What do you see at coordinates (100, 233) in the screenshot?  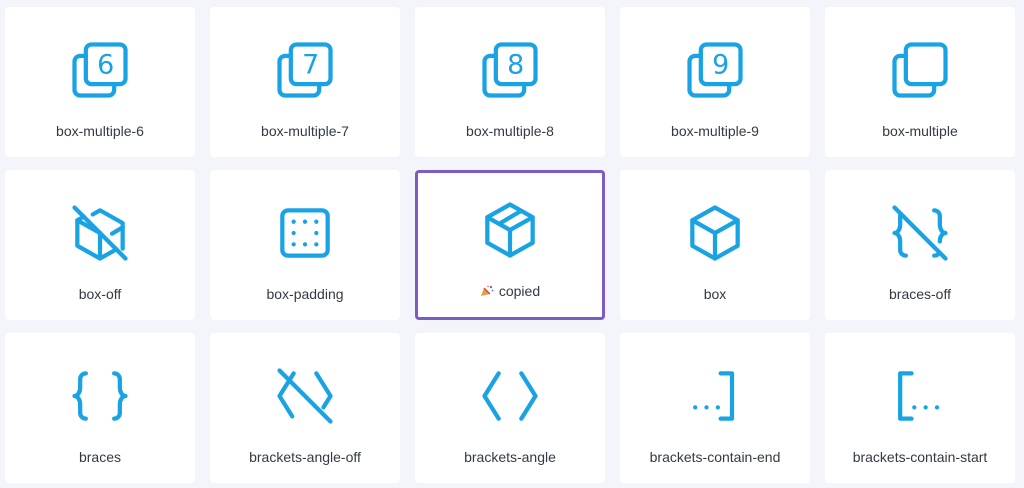 I see `box-off-icon` at bounding box center [100, 233].